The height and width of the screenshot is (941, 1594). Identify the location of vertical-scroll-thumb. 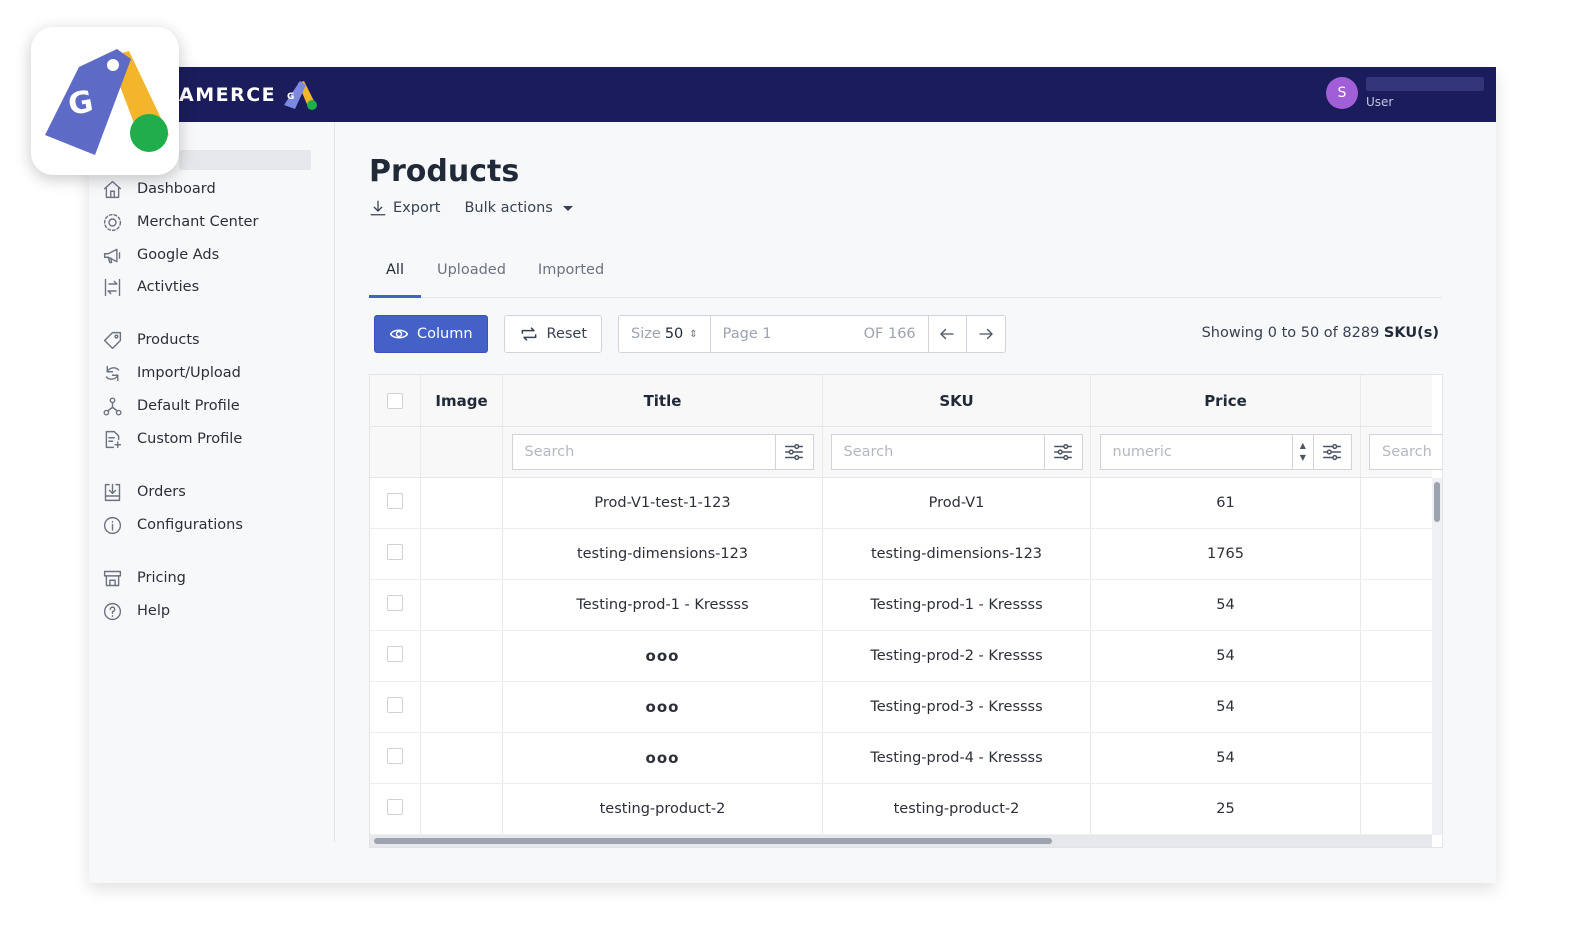
(1437, 502).